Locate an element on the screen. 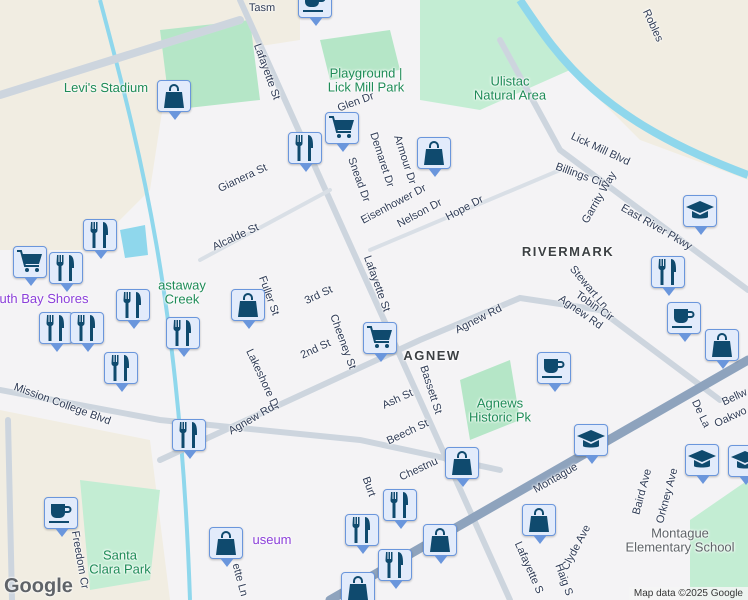 This screenshot has height=600, width=748. place-label: Montague Elementary School is located at coordinates (680, 540).